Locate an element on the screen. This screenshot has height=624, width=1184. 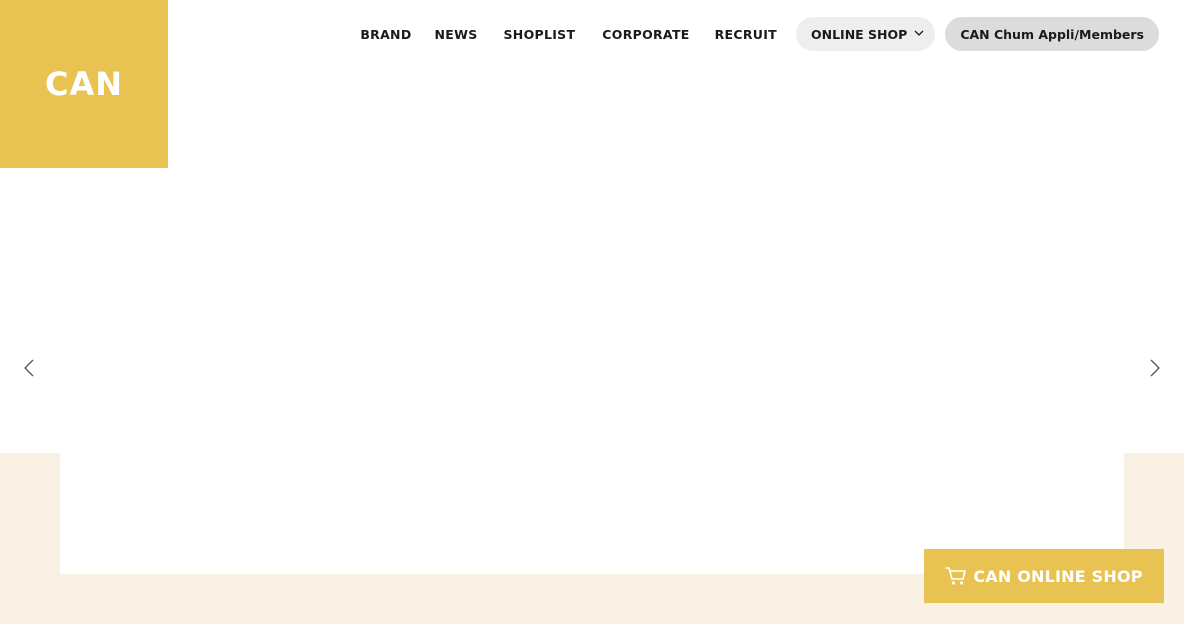
nav-brand: BRAND is located at coordinates (385, 34).